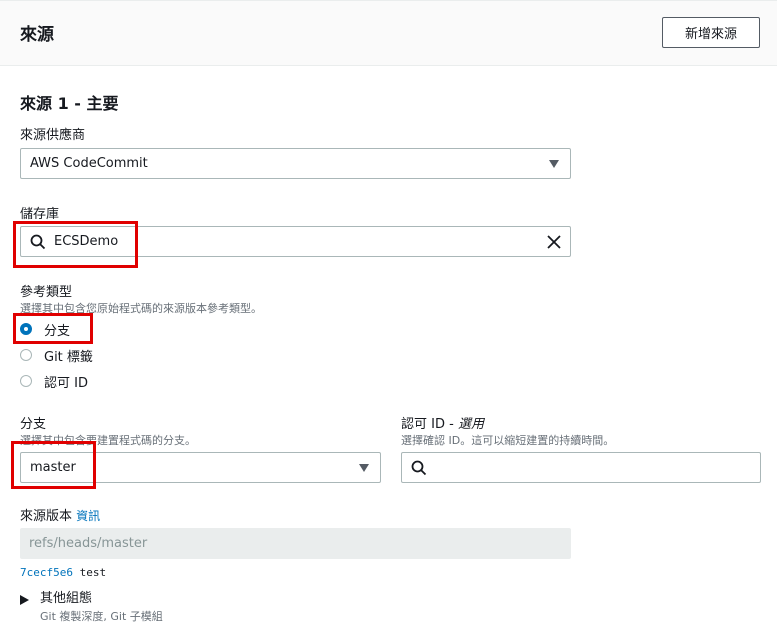 Image resolution: width=777 pixels, height=634 pixels. I want to click on repository-value: ECSDemo, so click(86, 241).